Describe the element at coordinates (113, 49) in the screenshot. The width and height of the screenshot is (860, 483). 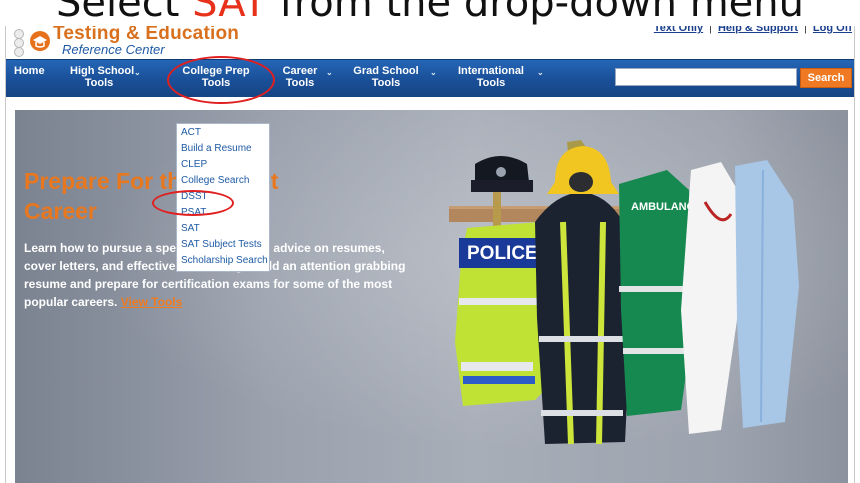
I see `logo-subtitle: Reference Center` at that location.